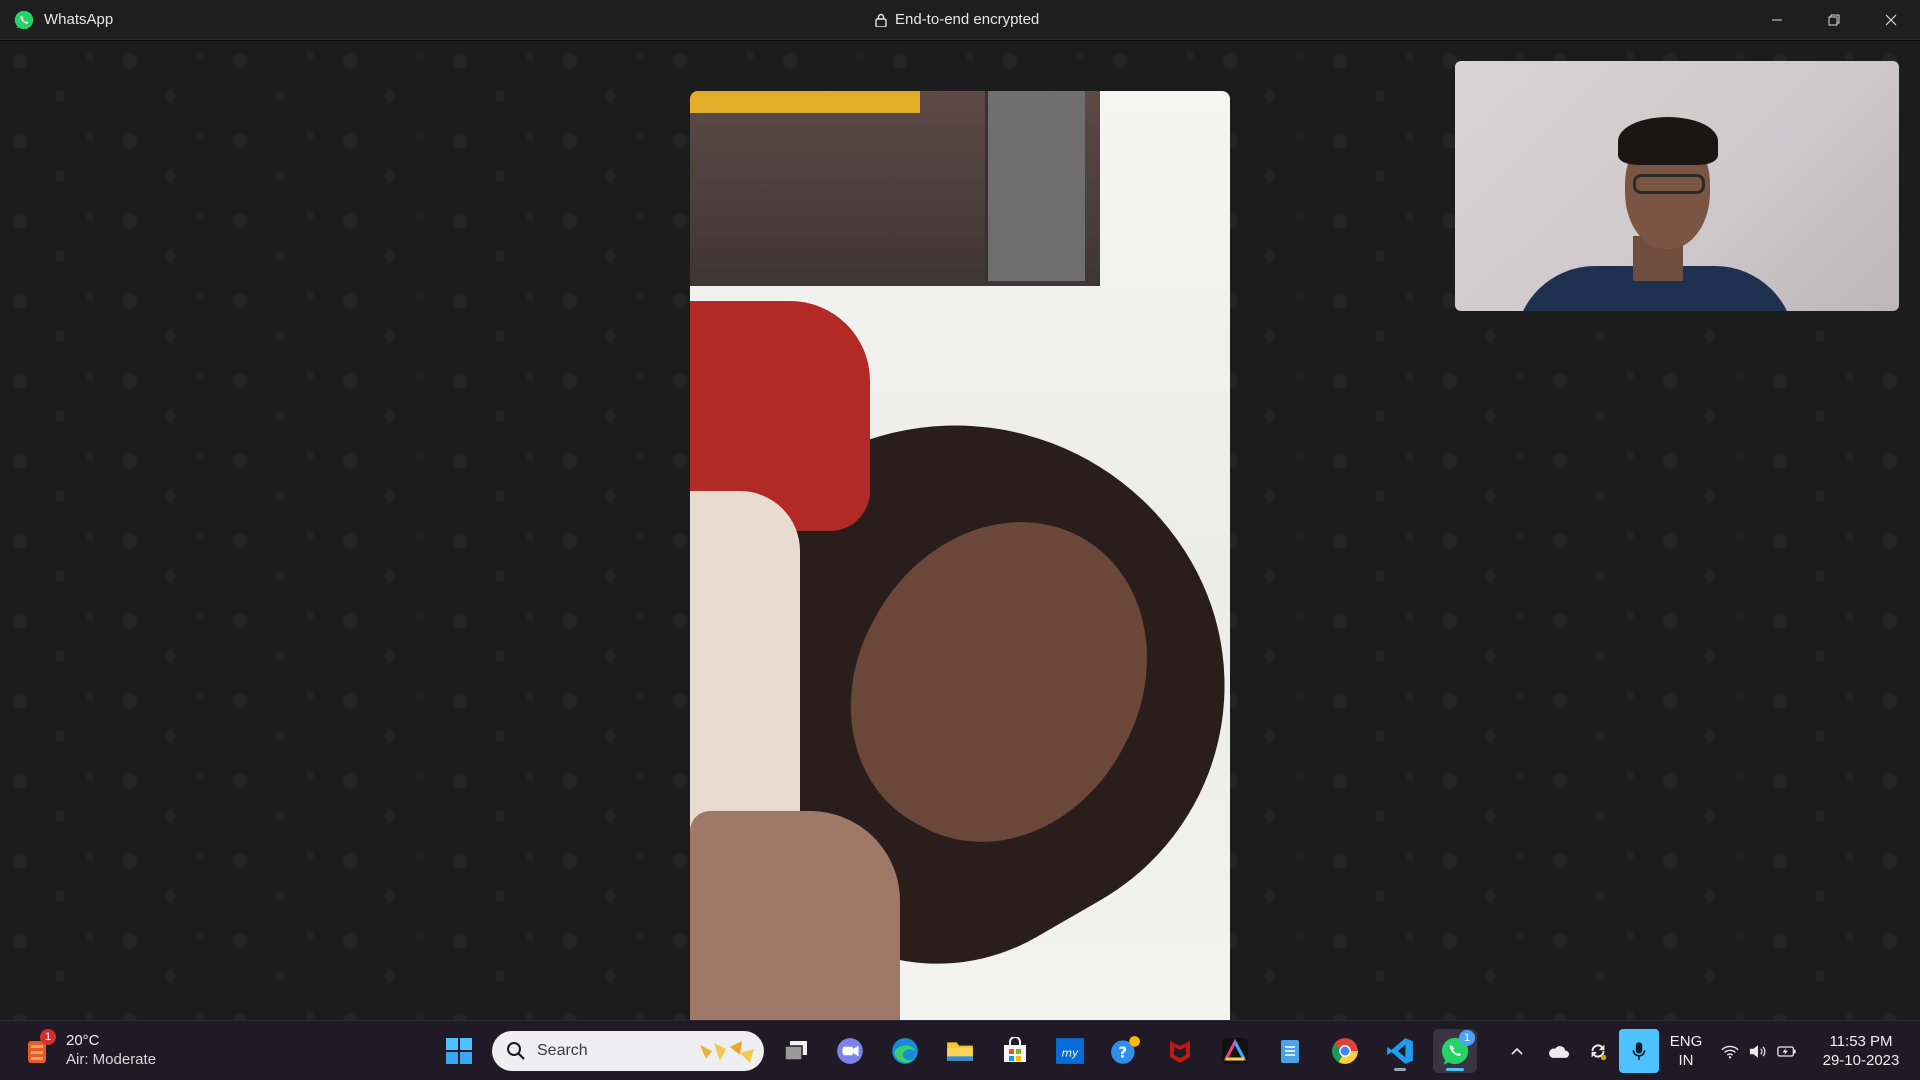 This screenshot has width=1920, height=1080. I want to click on start-menu-icon, so click(459, 1051).